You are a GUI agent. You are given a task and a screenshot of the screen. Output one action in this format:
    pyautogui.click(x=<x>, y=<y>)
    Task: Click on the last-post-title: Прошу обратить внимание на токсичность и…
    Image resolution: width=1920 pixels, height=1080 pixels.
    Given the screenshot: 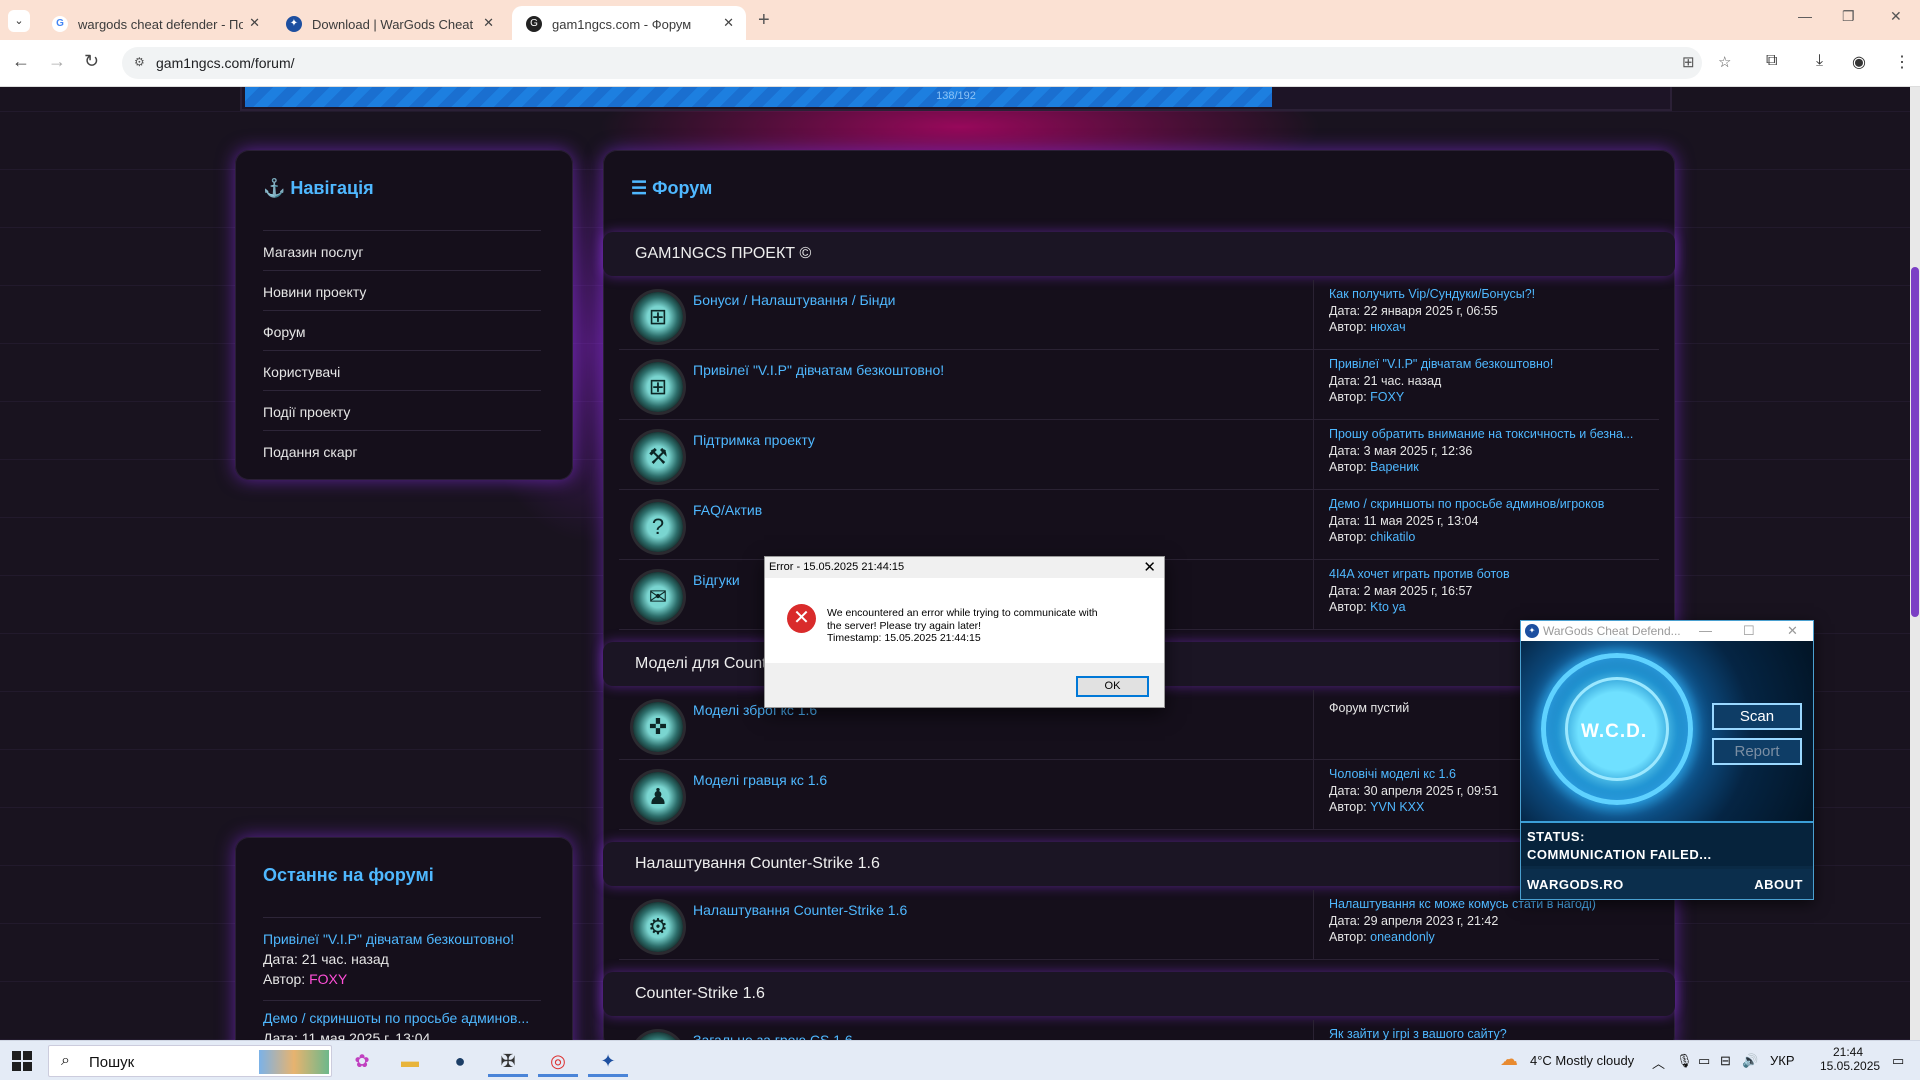 What is the action you would take?
    pyautogui.click(x=1489, y=434)
    